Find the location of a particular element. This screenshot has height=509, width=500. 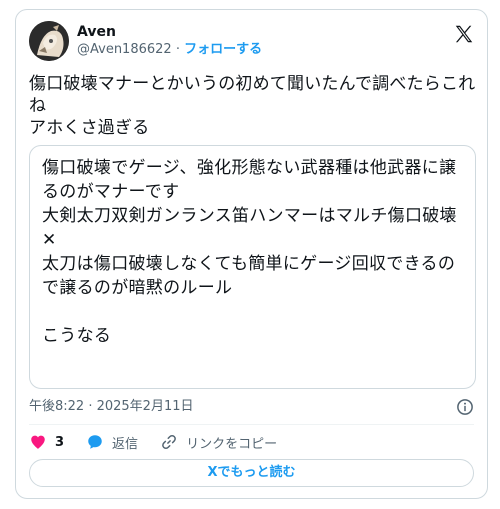

author-block: Aven @Aven186622 · フォローする is located at coordinates (169, 41).